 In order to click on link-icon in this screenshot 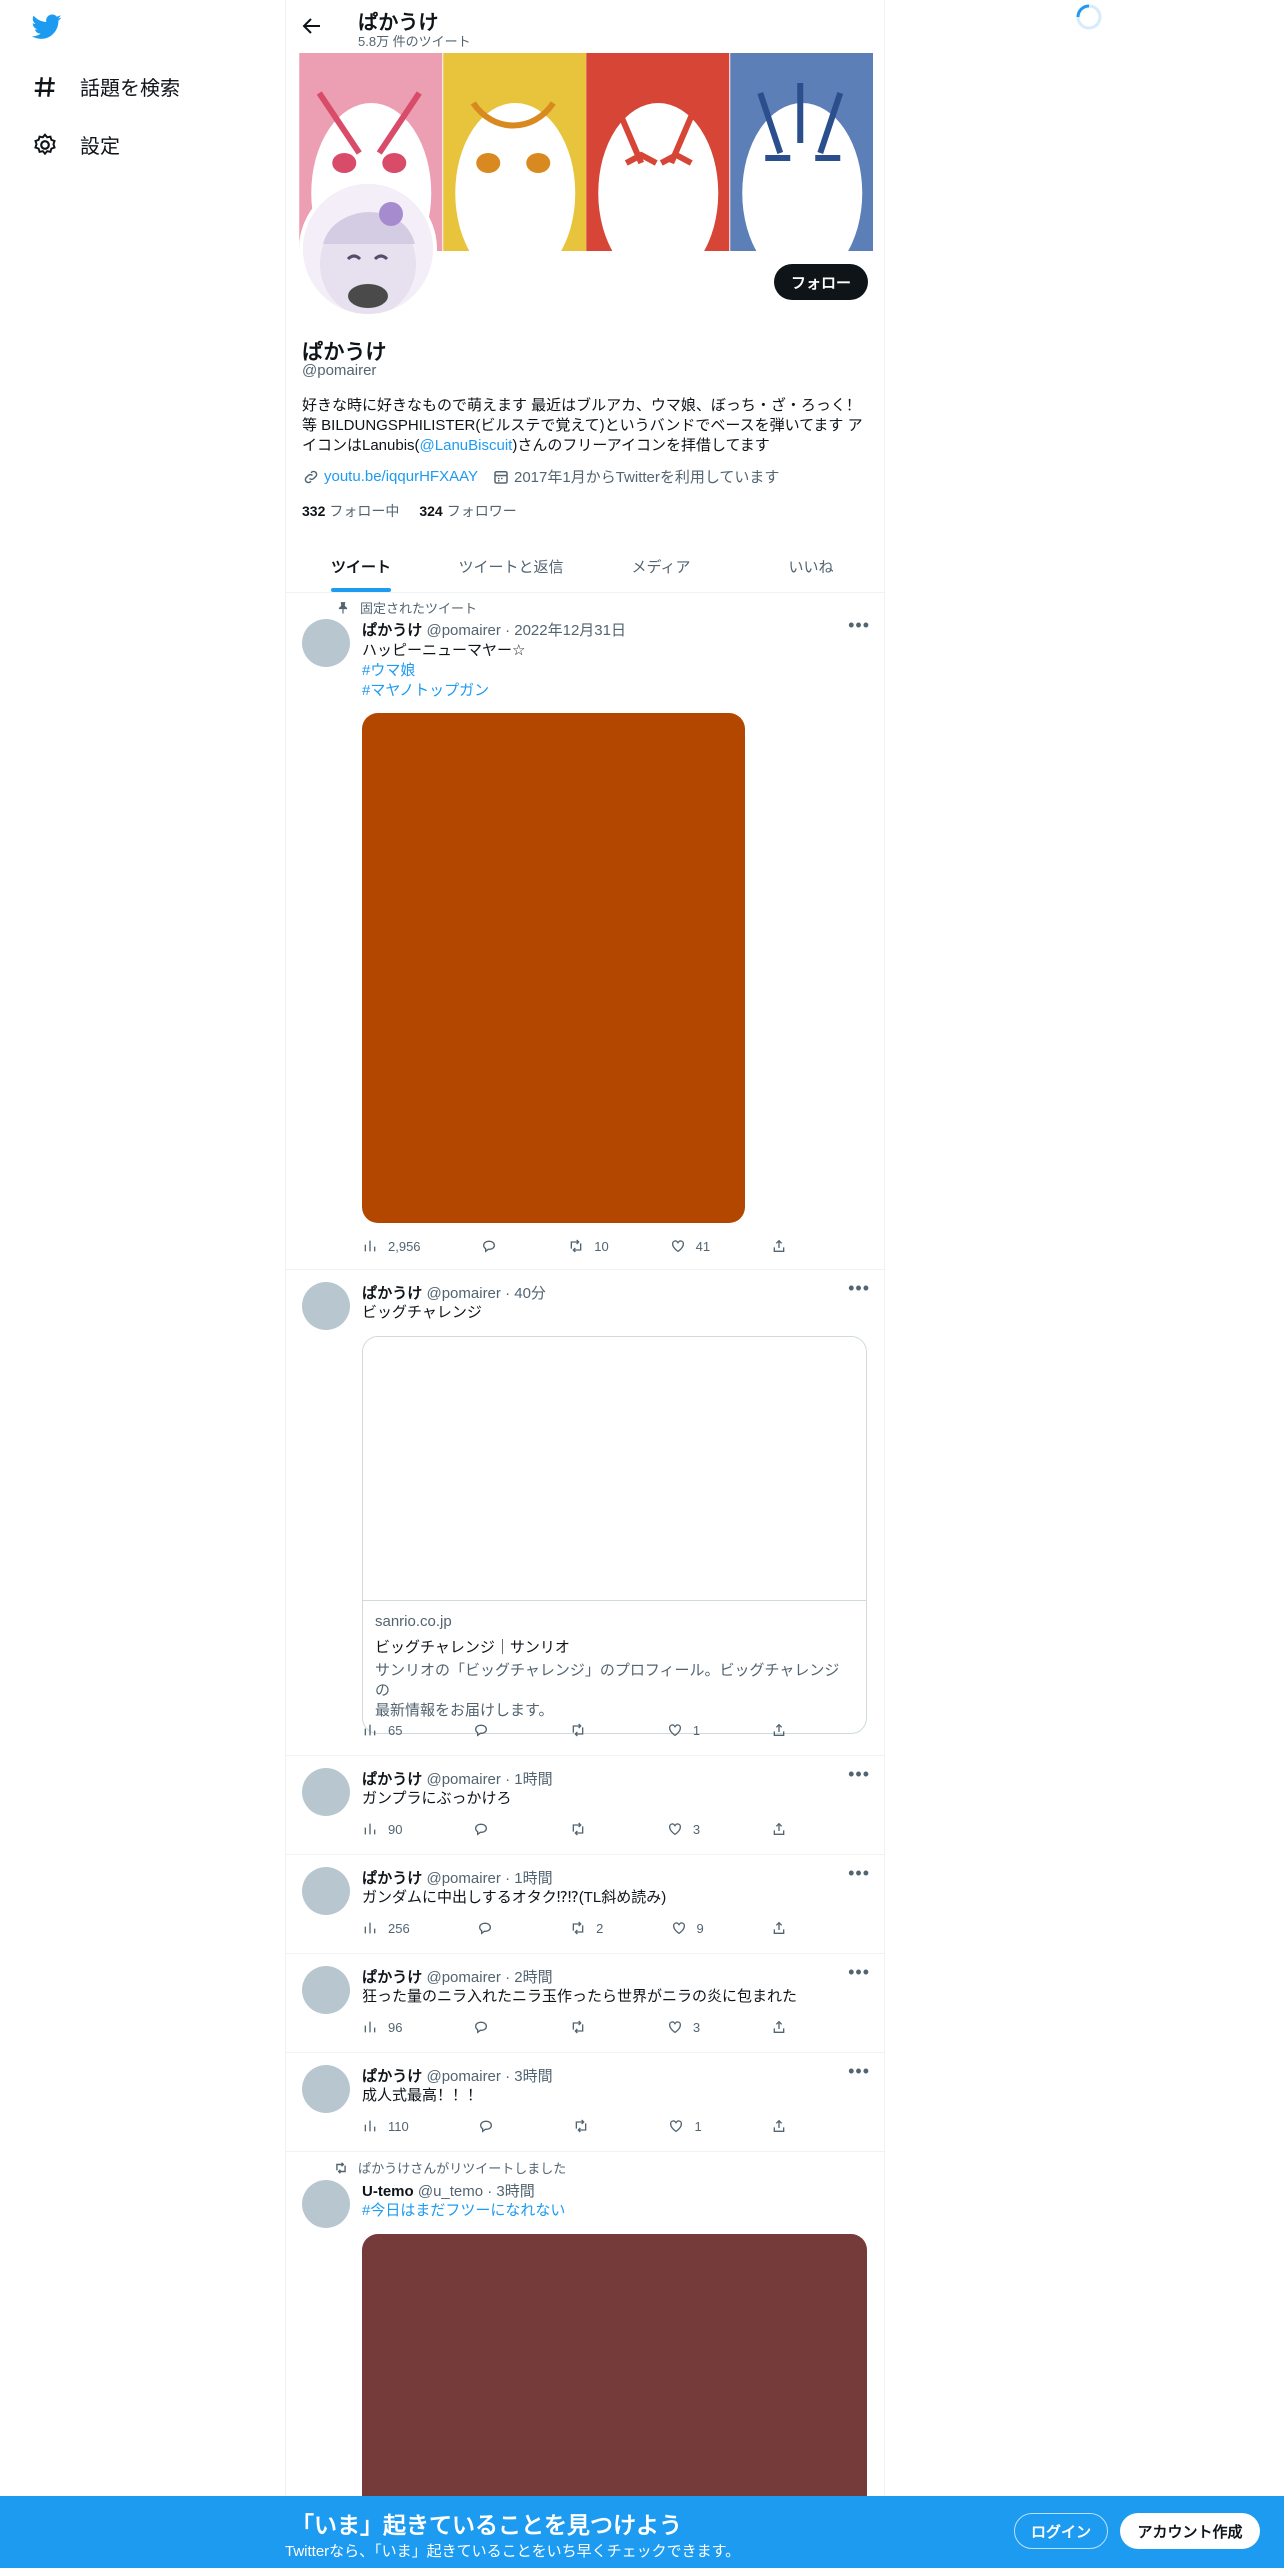, I will do `click(311, 476)`.